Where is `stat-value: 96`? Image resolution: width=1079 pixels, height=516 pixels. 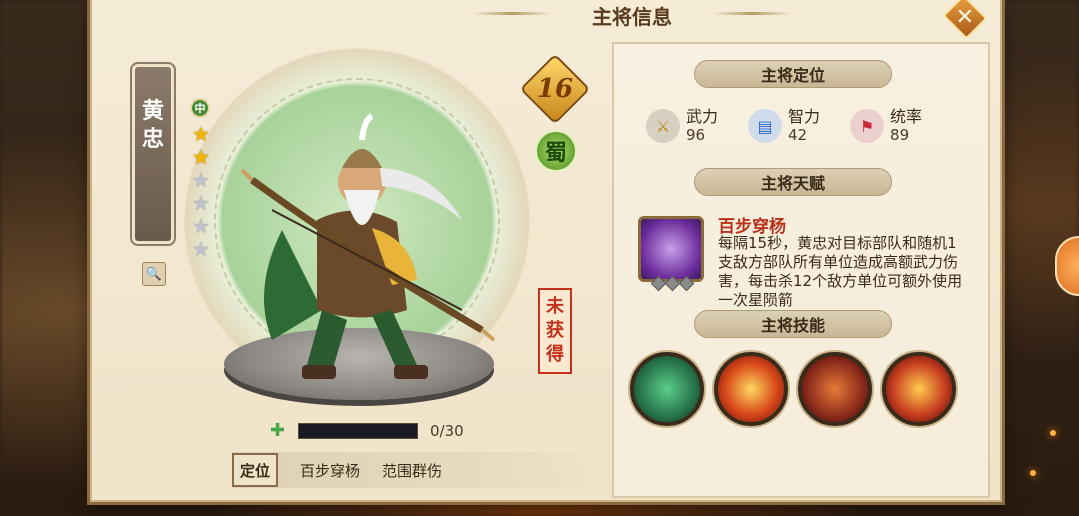 stat-value: 96 is located at coordinates (696, 135).